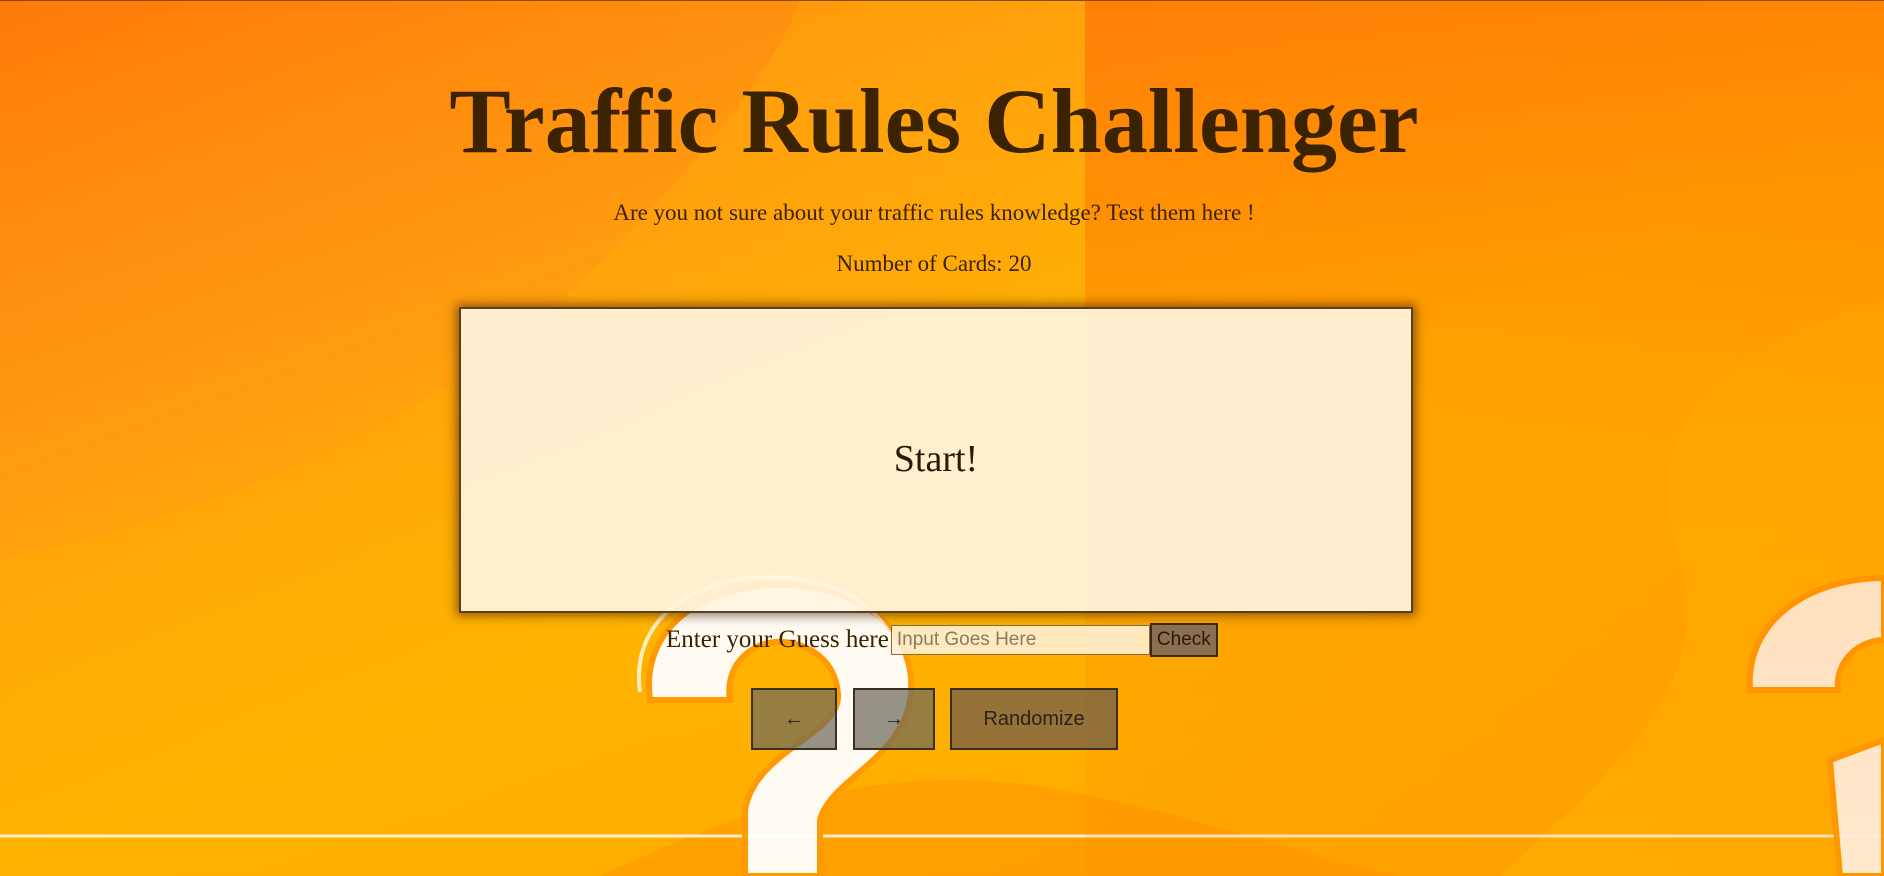 The height and width of the screenshot is (876, 1884). Describe the element at coordinates (794, 719) in the screenshot. I see `previous-card-button: ←` at that location.